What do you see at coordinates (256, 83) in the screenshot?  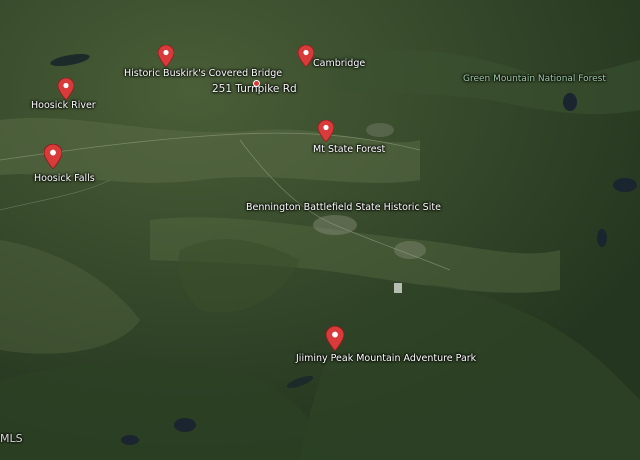 I see `road-marker-dot` at bounding box center [256, 83].